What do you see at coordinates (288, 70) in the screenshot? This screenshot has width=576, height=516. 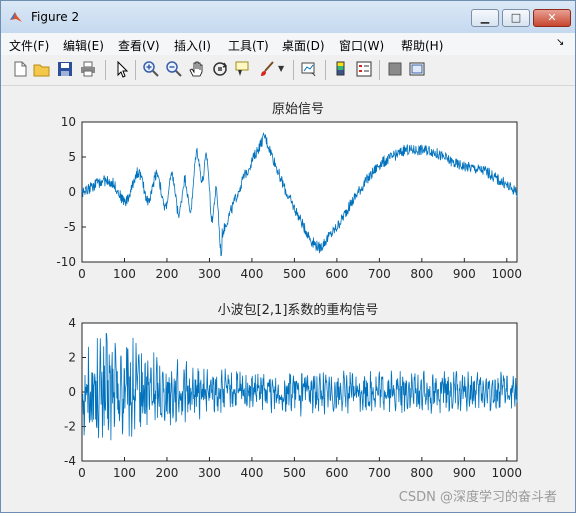 I see `figure-toolbar: ▼` at bounding box center [288, 70].